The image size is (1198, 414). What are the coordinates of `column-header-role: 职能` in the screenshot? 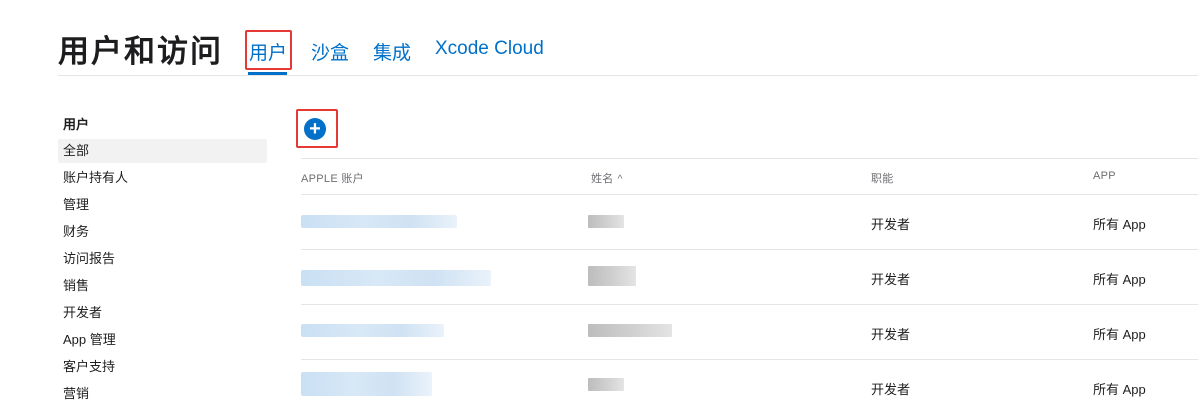 It's located at (882, 178).